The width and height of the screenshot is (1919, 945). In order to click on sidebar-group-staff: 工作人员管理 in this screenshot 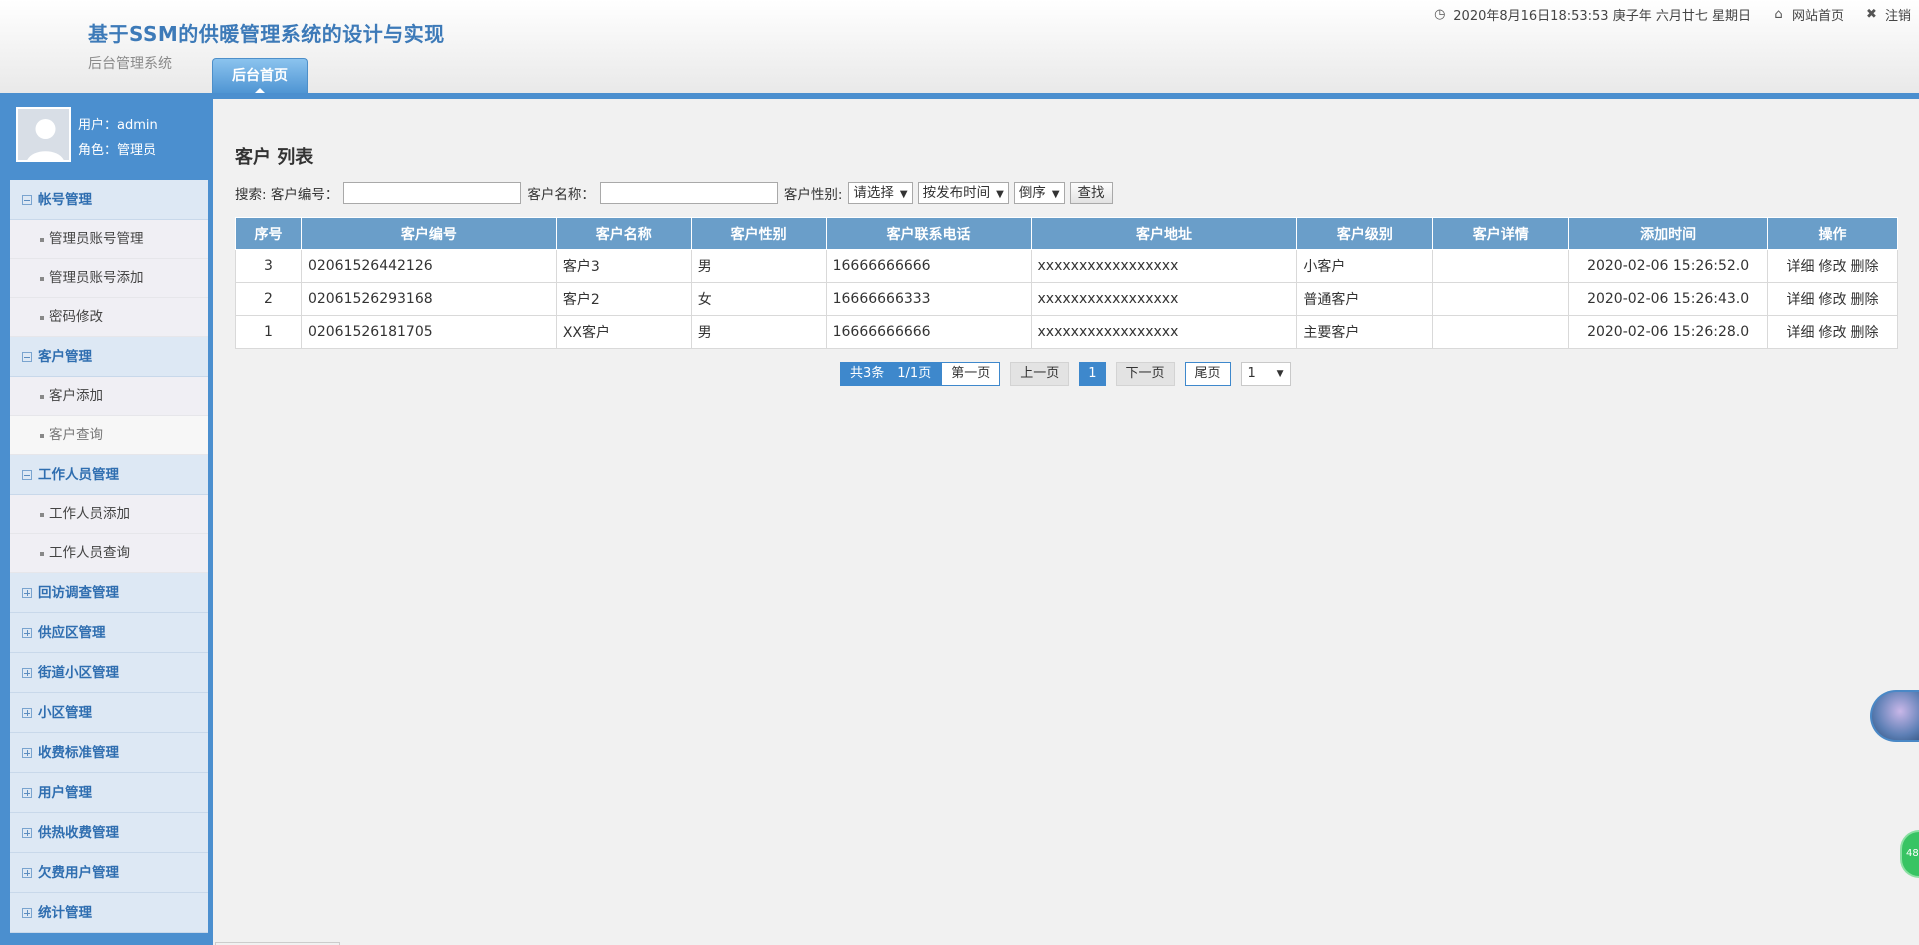, I will do `click(109, 475)`.